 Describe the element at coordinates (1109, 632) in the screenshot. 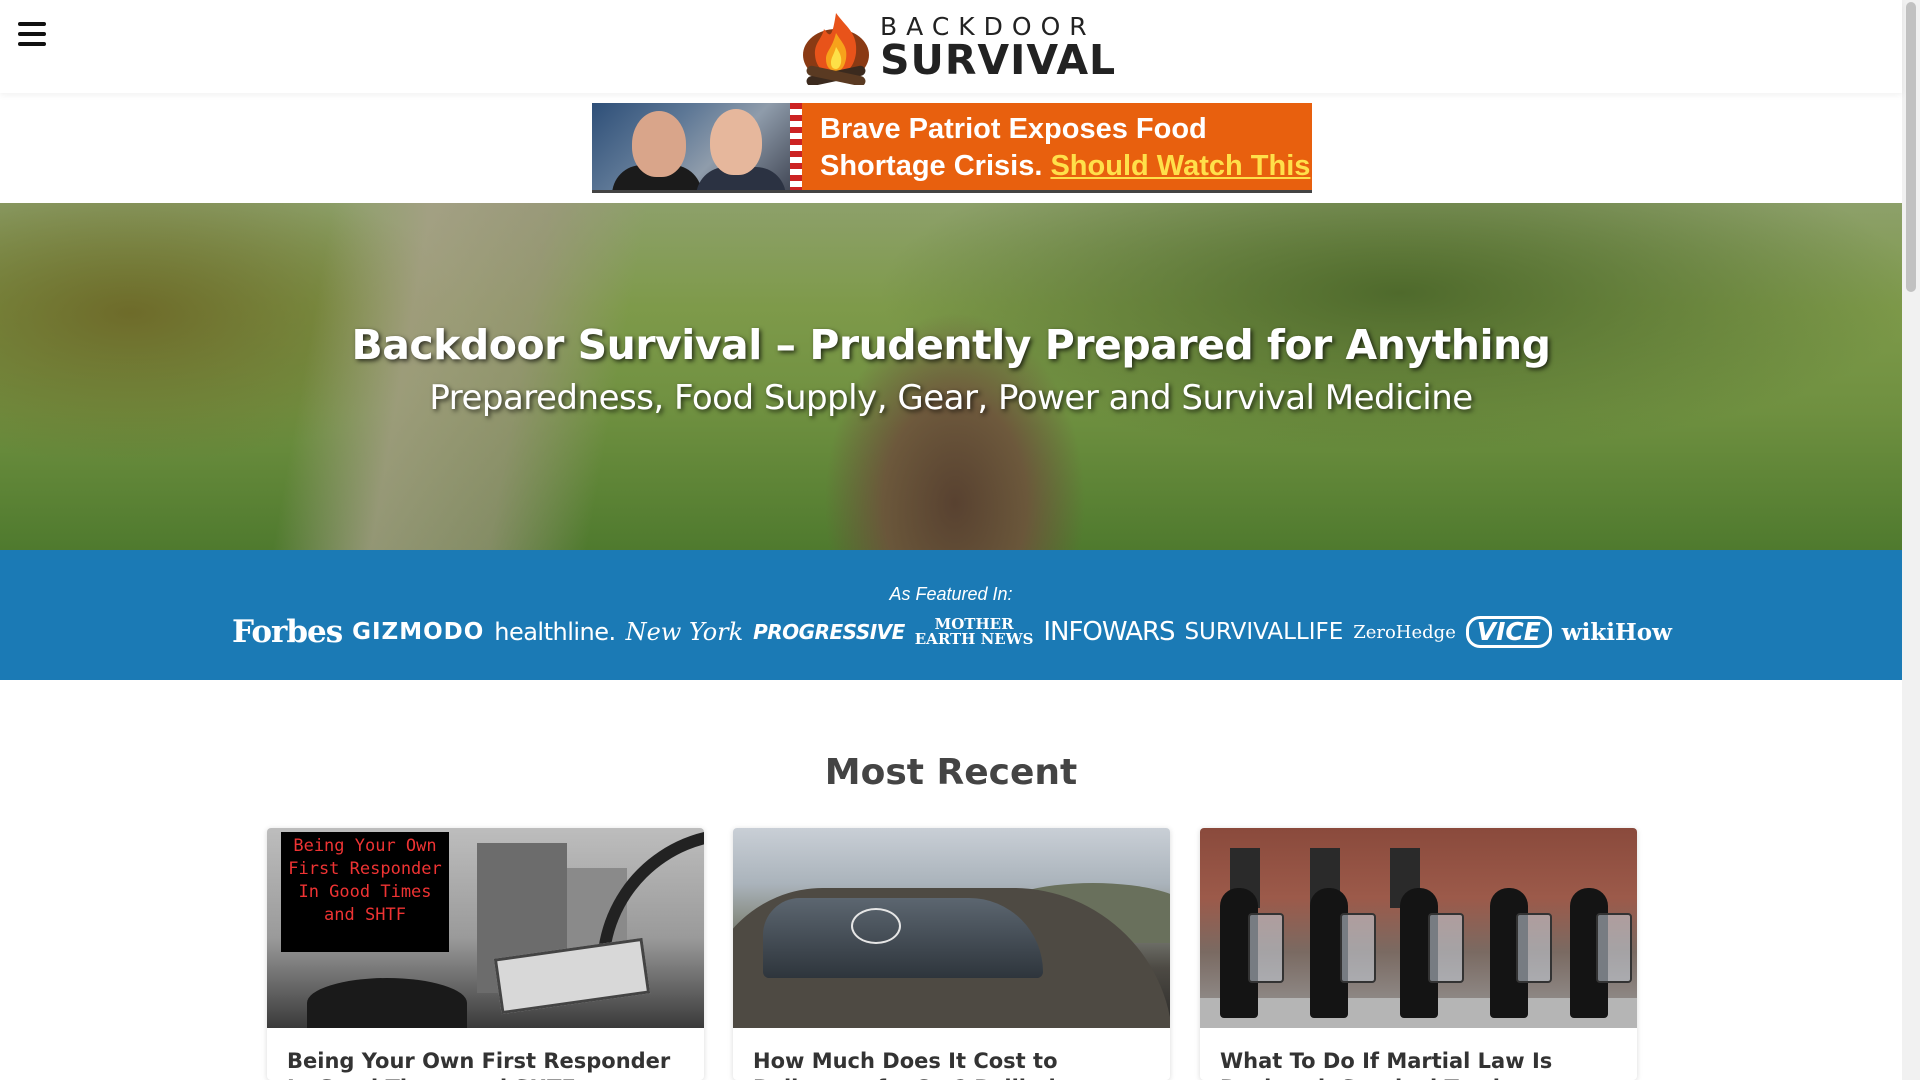

I see `infowars-logo: INFOWARS` at that location.